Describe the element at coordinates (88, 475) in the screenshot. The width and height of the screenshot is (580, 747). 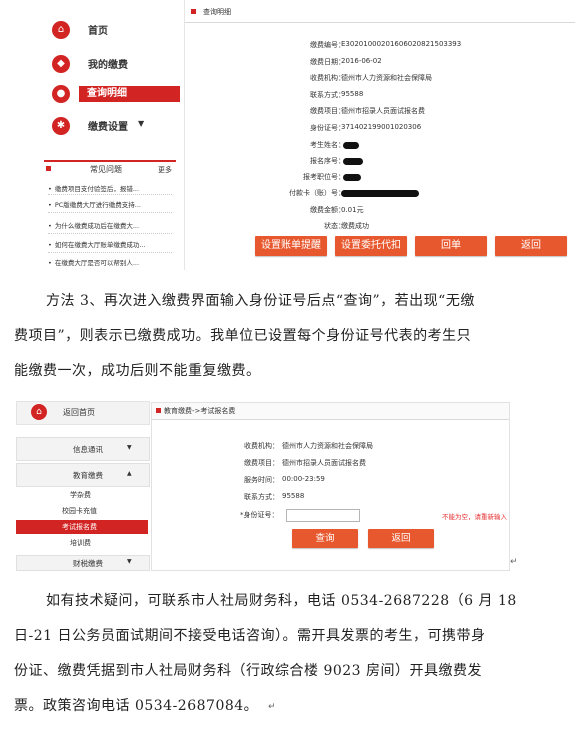
I see `menu-label: 教育缴费` at that location.